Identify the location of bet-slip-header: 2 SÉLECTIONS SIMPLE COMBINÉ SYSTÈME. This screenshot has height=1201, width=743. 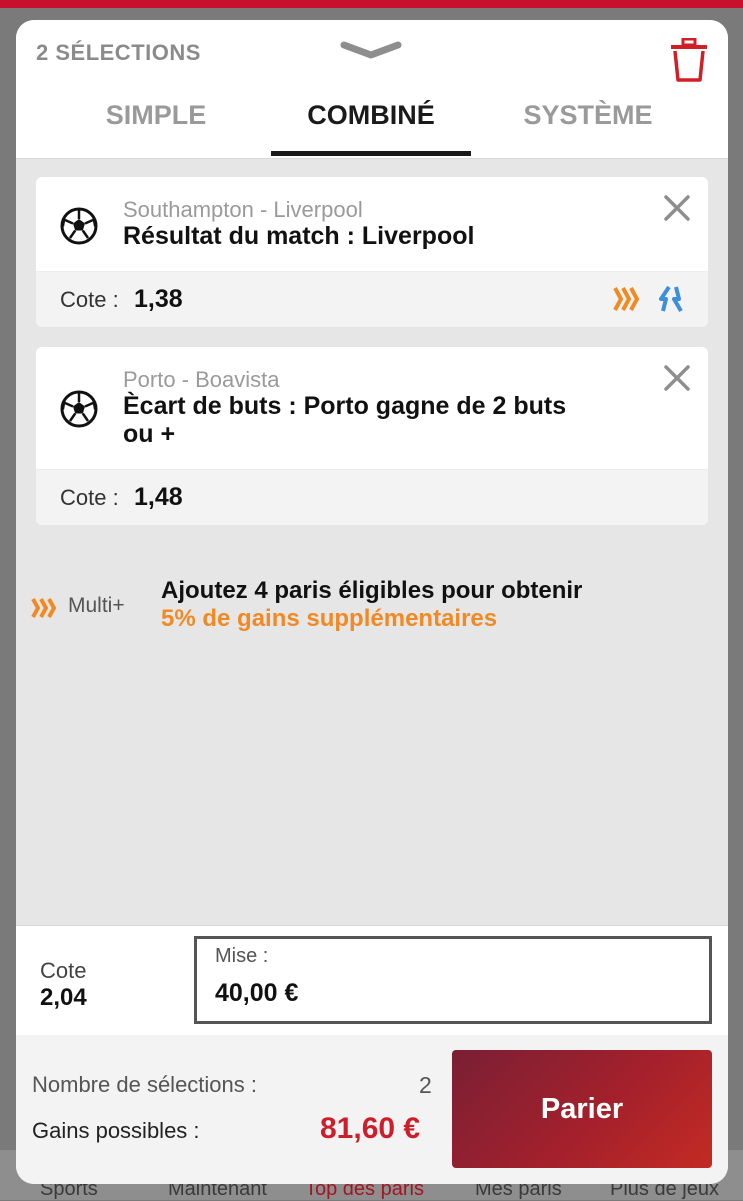
(372, 89).